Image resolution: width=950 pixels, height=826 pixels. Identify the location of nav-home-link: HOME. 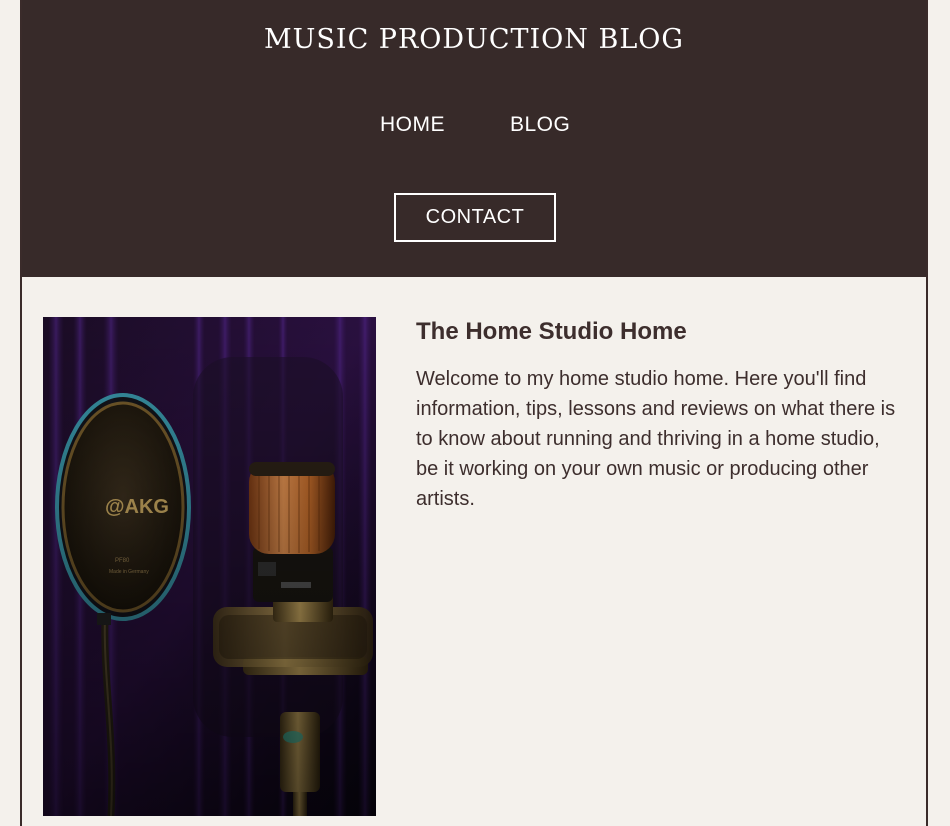
(412, 125).